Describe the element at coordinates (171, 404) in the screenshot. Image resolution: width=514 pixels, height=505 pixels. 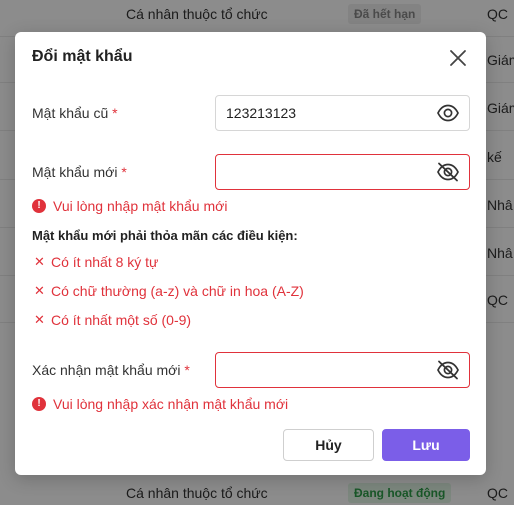
I see `confirm-password-error-text: Vui lòng nhập xác nhận mật khẩu mới` at that location.